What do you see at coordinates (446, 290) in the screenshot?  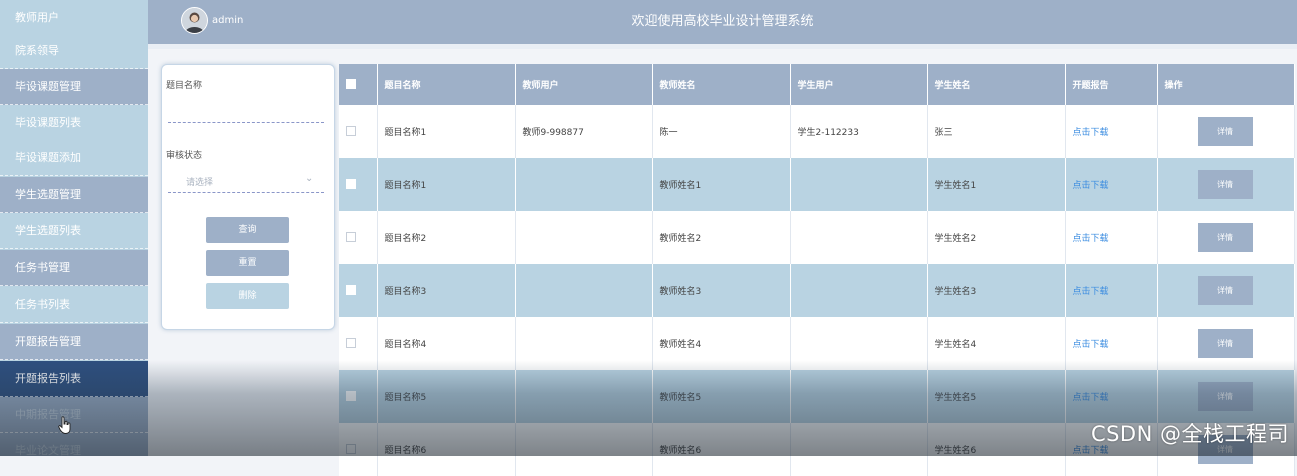 I see `cell-title: 题目名称3` at bounding box center [446, 290].